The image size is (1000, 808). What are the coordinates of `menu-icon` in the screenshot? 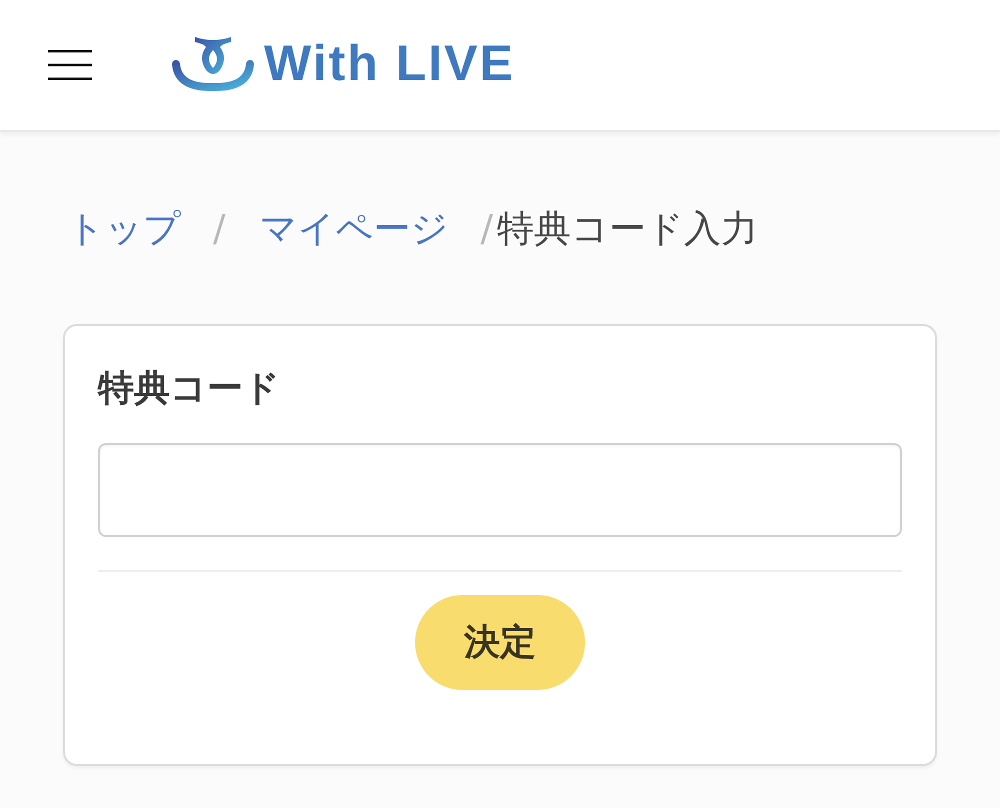 It's located at (70, 65).